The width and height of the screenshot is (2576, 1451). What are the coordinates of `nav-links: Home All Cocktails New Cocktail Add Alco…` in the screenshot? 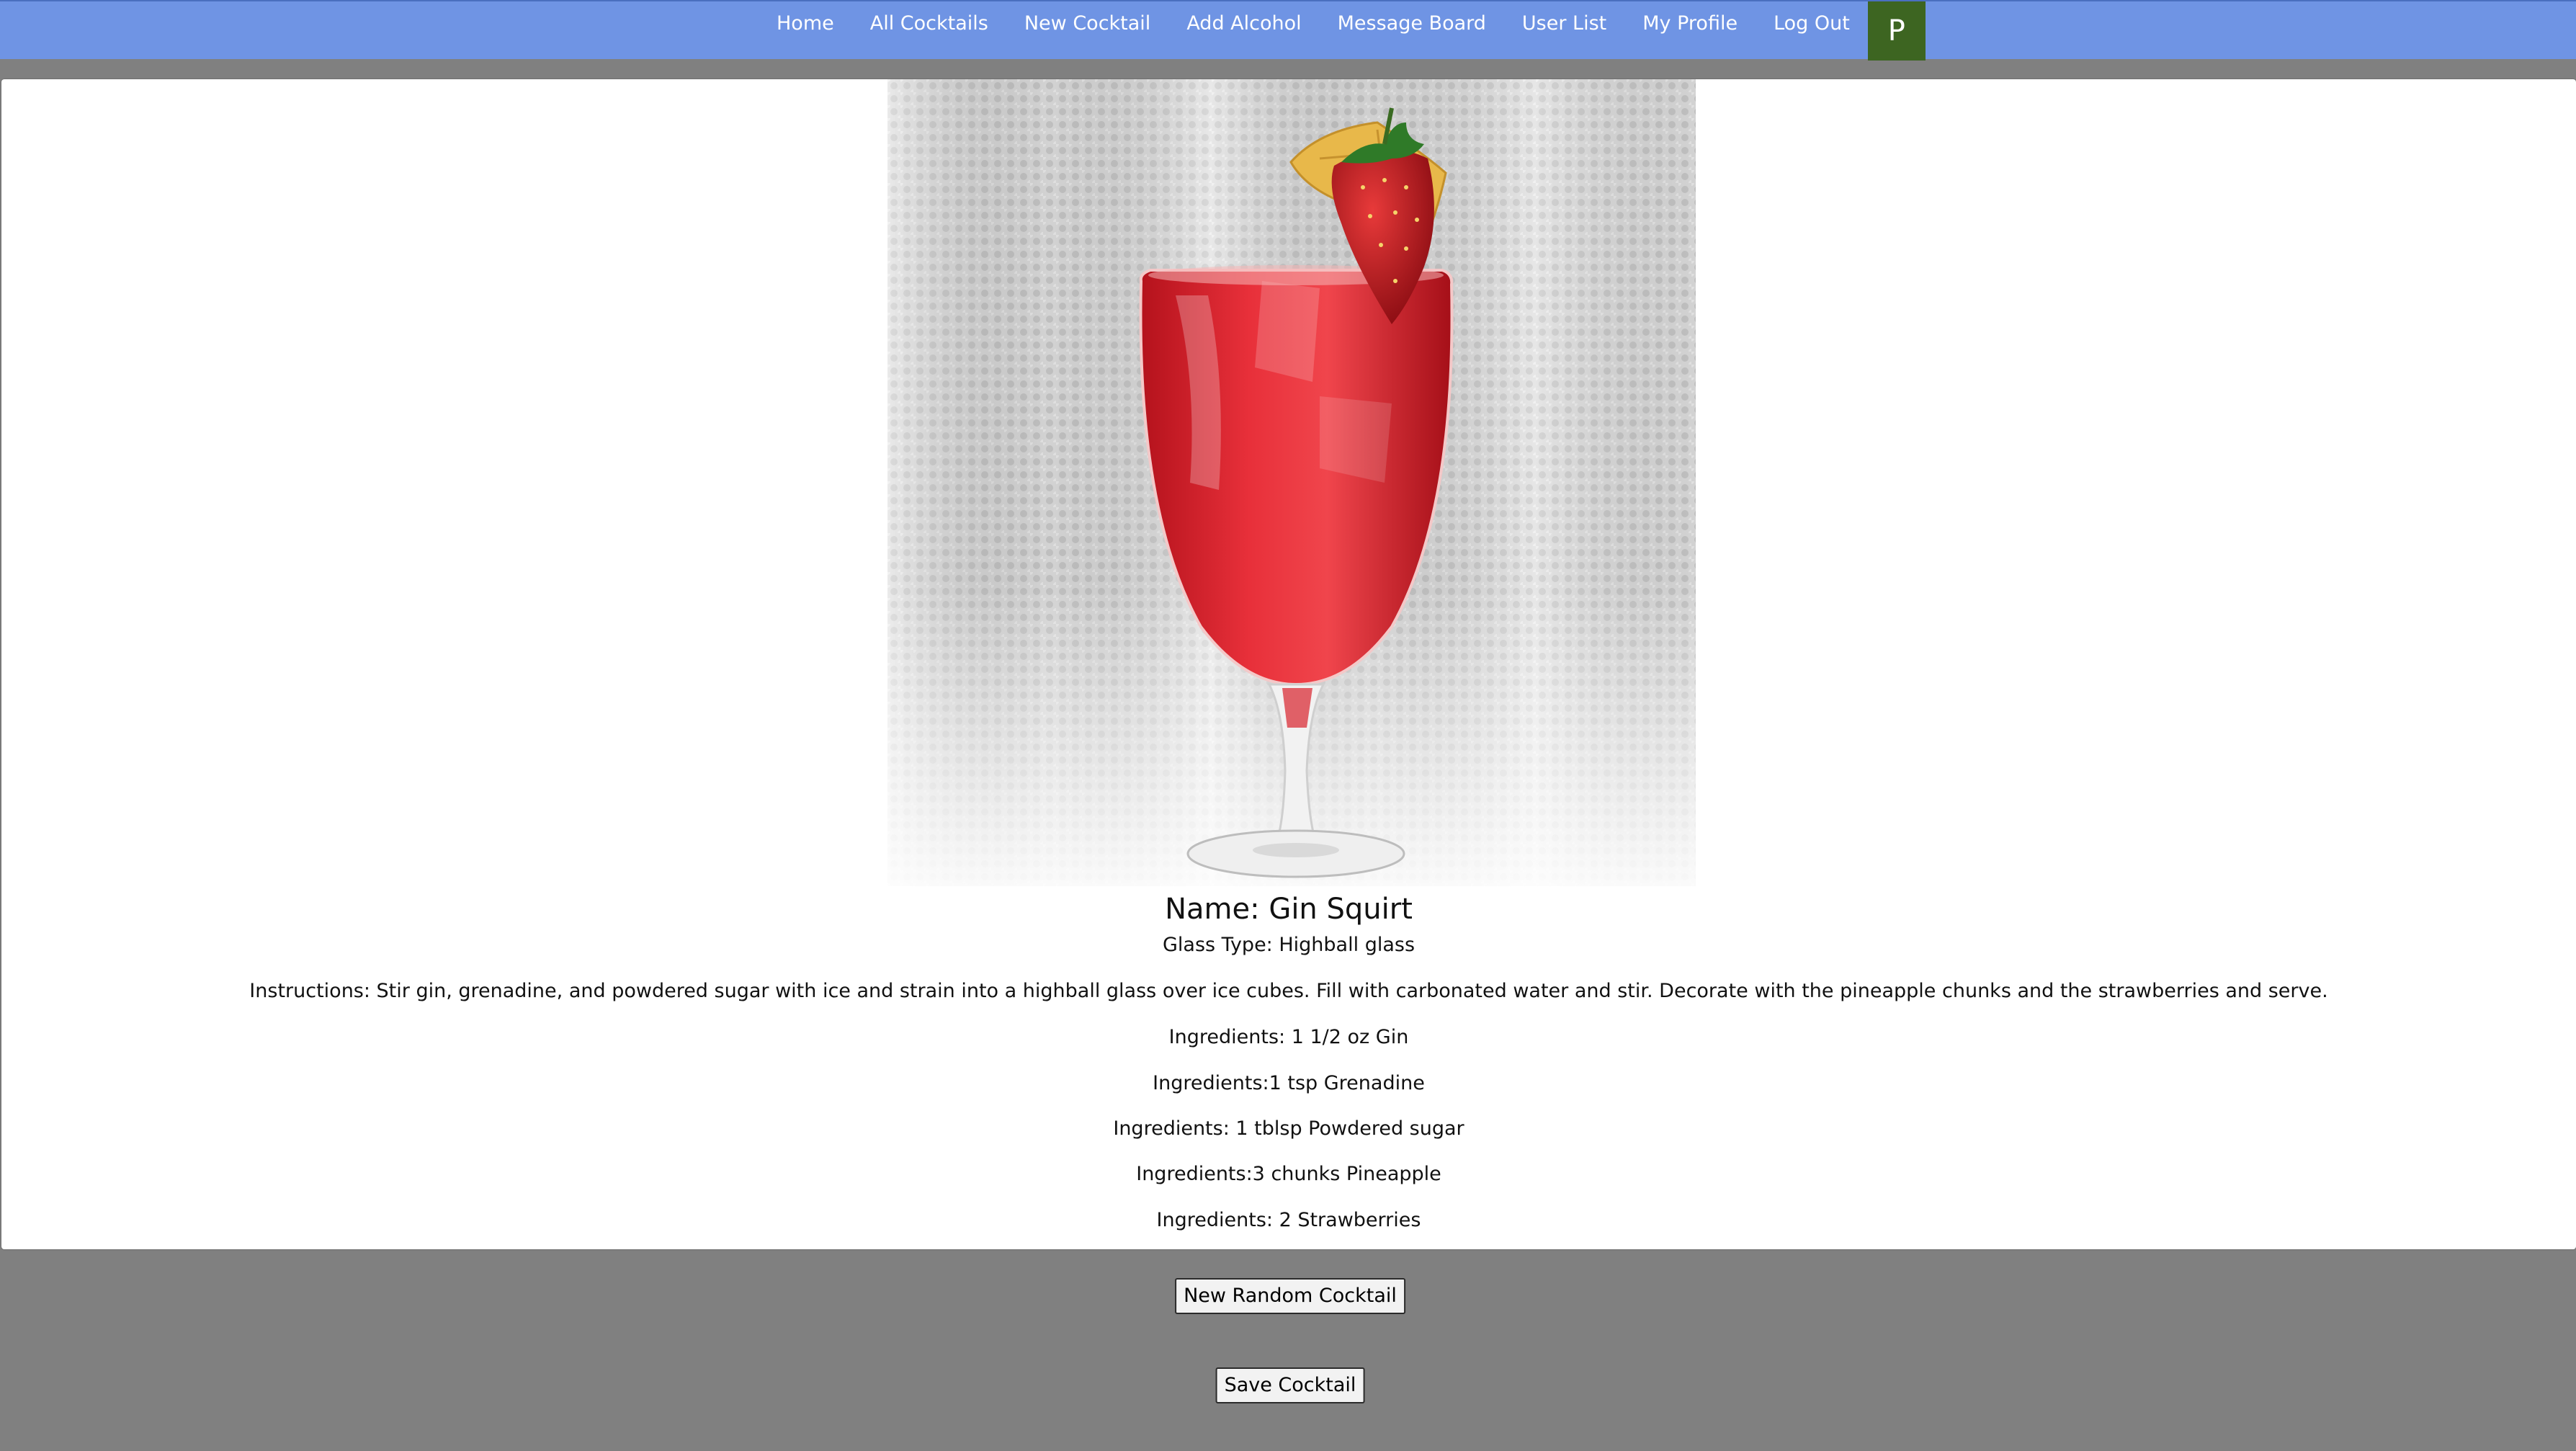 It's located at (1342, 31).